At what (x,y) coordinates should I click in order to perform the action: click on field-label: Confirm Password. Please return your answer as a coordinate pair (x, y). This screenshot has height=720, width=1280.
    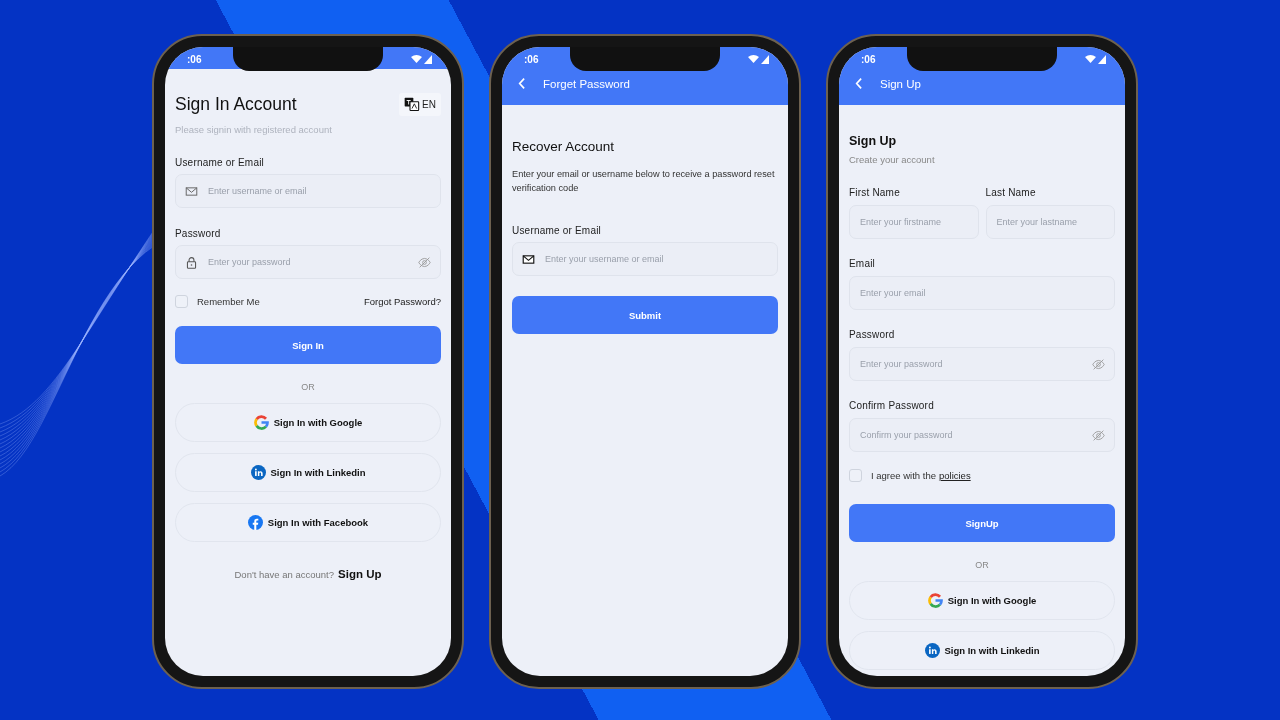
    Looking at the image, I should click on (892, 405).